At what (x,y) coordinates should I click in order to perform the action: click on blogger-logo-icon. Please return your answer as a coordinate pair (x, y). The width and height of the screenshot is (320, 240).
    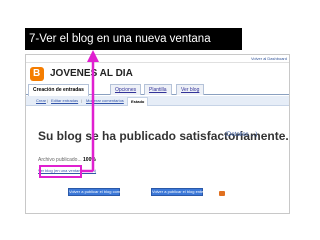
    Looking at the image, I should click on (37, 74).